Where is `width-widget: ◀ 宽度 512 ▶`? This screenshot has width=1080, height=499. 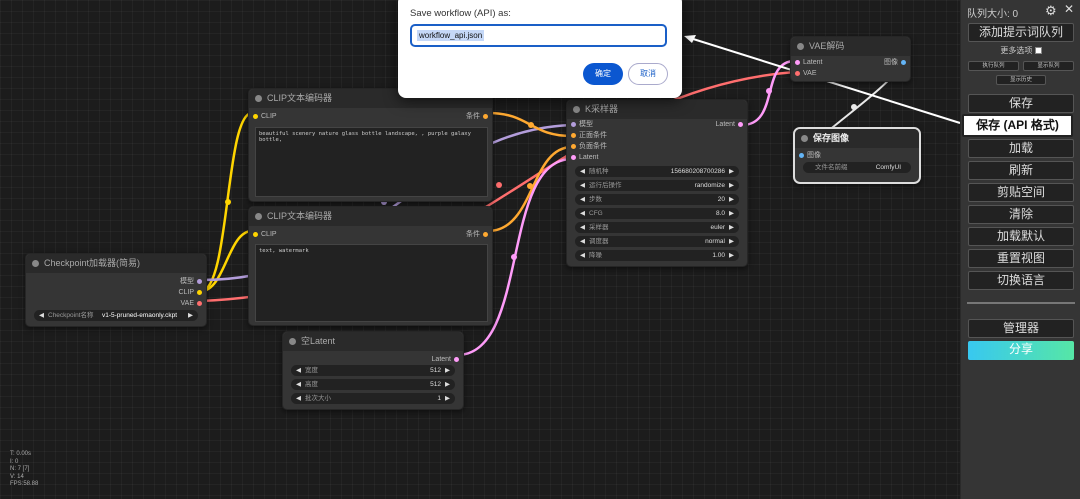 width-widget: ◀ 宽度 512 ▶ is located at coordinates (373, 370).